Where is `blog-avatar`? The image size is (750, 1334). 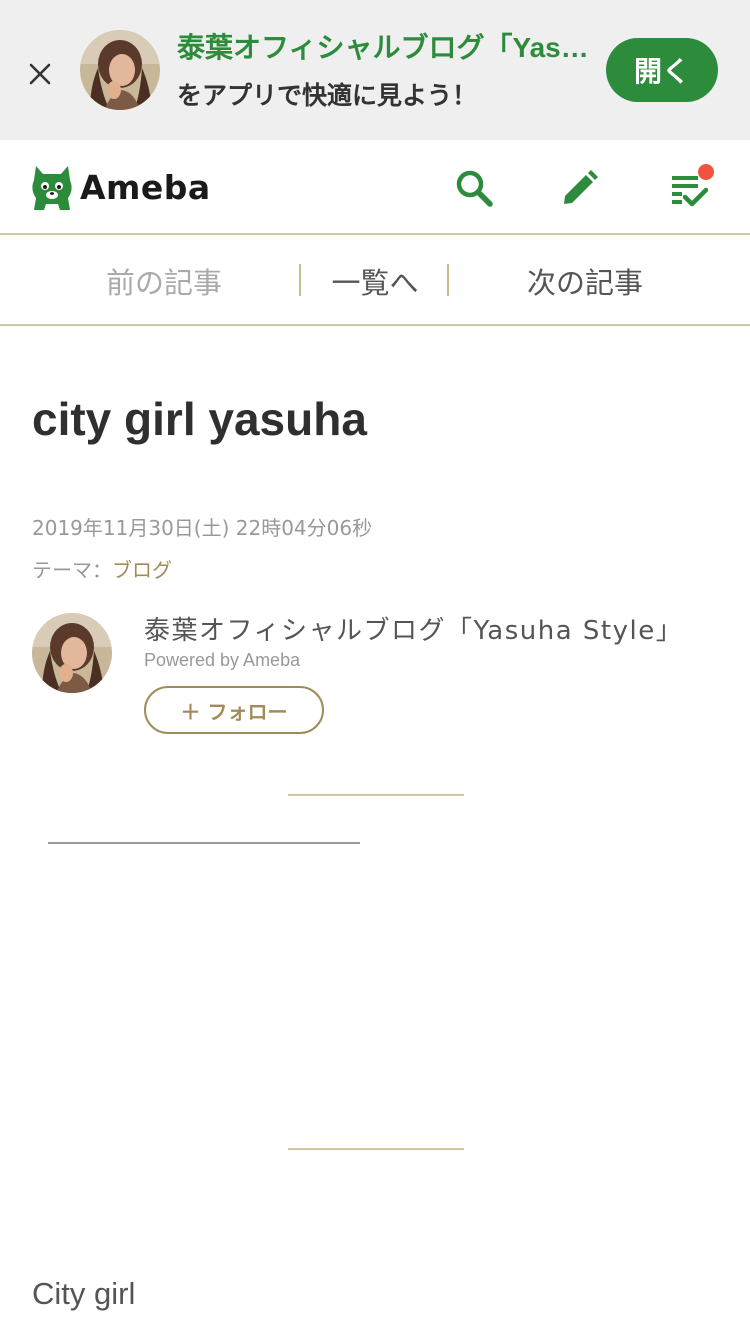
blog-avatar is located at coordinates (120, 70).